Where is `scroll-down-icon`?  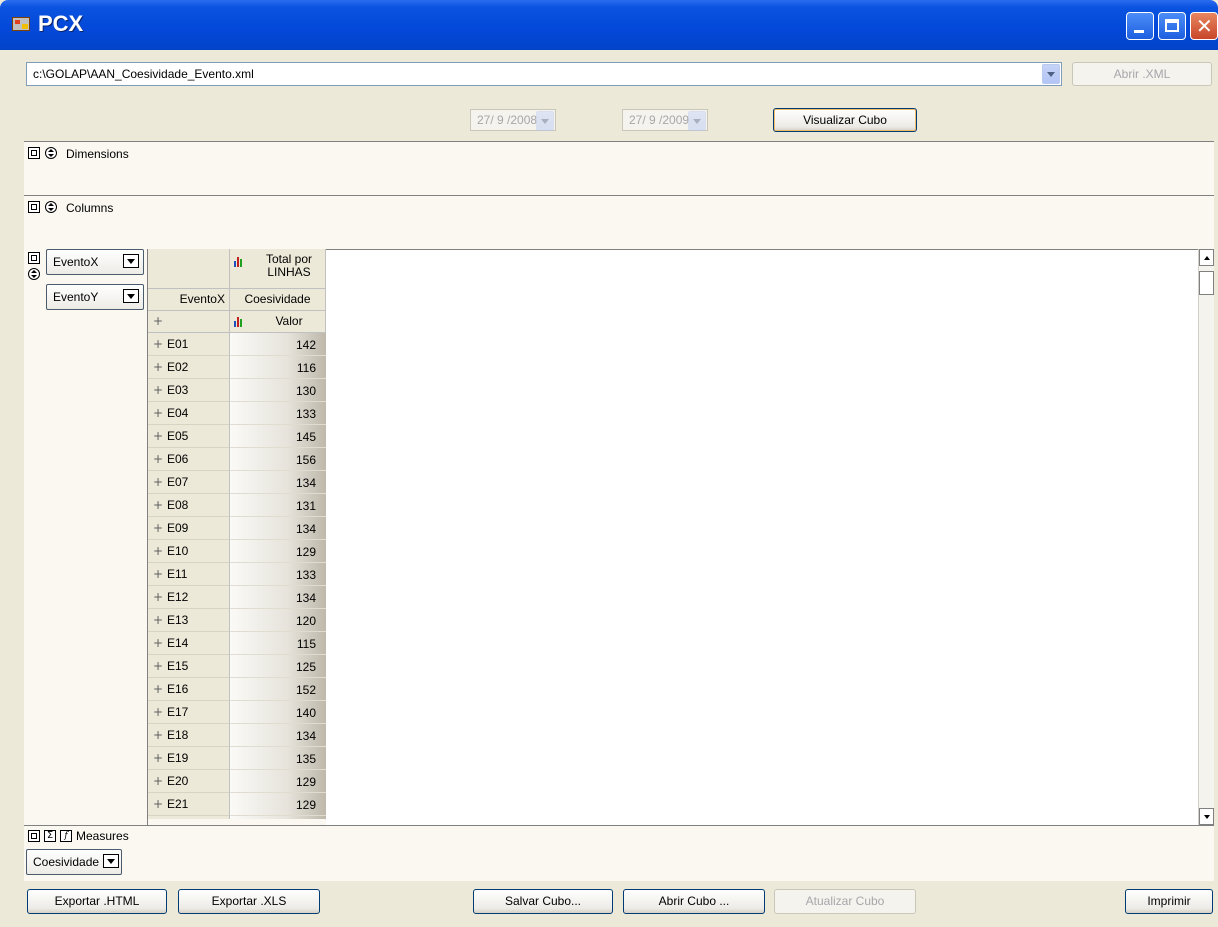 scroll-down-icon is located at coordinates (1206, 816).